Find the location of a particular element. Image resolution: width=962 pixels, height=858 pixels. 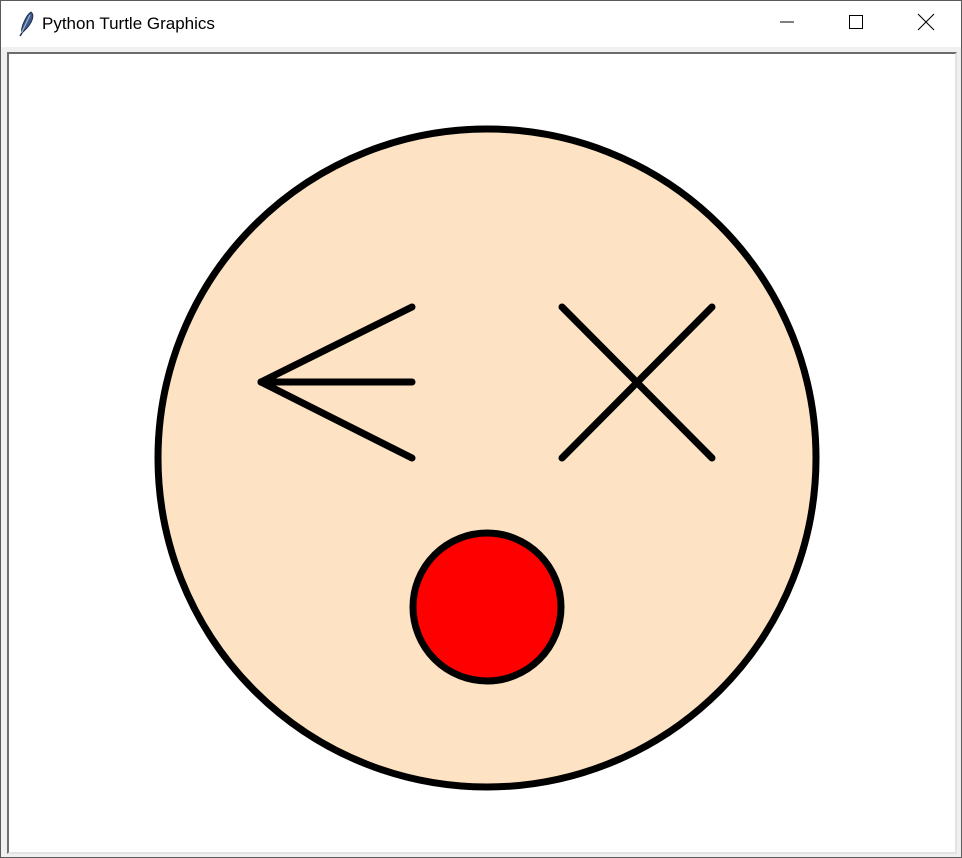

minimize-button is located at coordinates (787, 24).